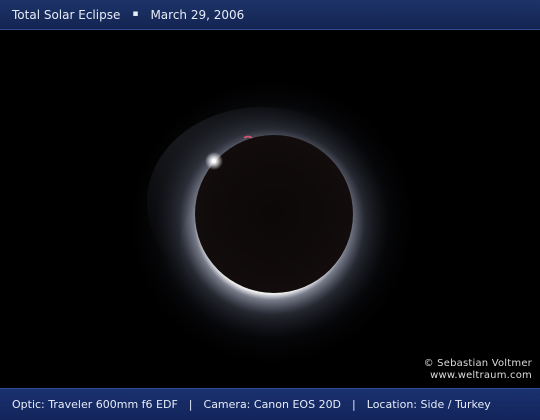  What do you see at coordinates (270, 15) in the screenshot?
I see `title-bar: Total Solar Eclipse ▪ March 29, 2006` at bounding box center [270, 15].